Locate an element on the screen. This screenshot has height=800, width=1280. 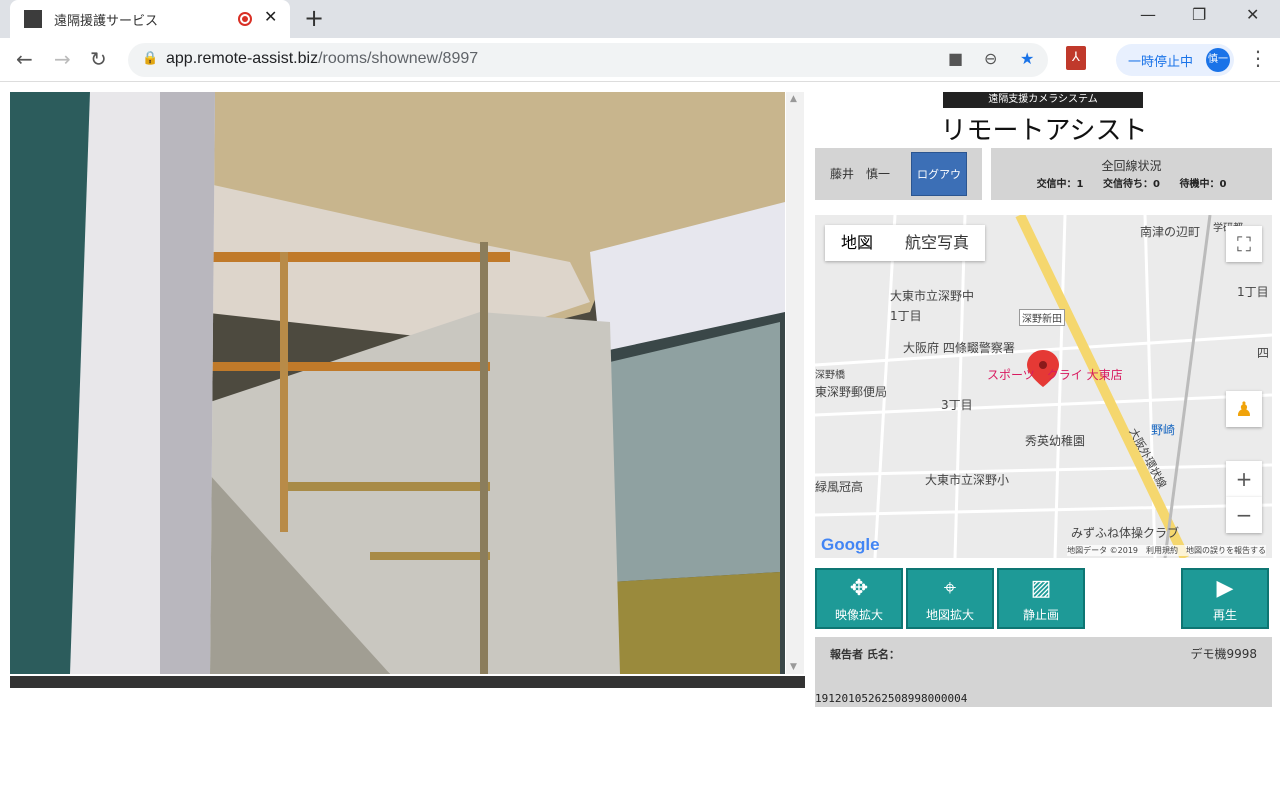
map-label: 野崎 is located at coordinates (1163, 430).